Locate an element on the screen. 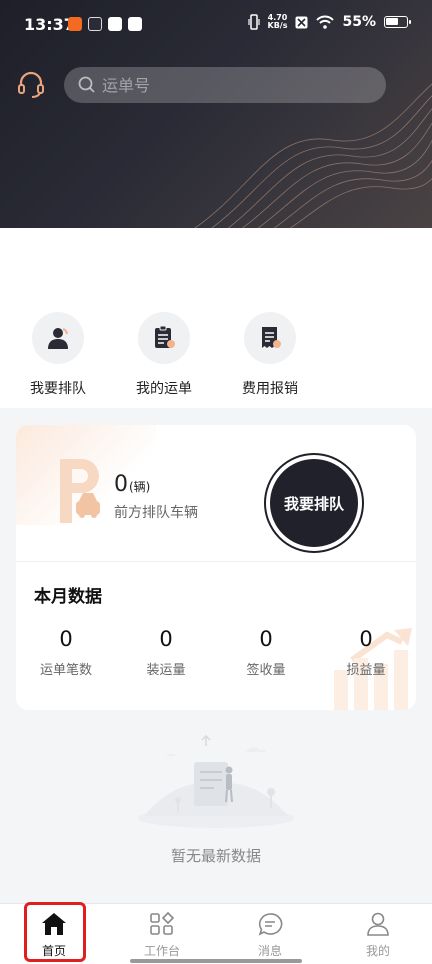  queue-count-unit: (辆) is located at coordinates (140, 487).